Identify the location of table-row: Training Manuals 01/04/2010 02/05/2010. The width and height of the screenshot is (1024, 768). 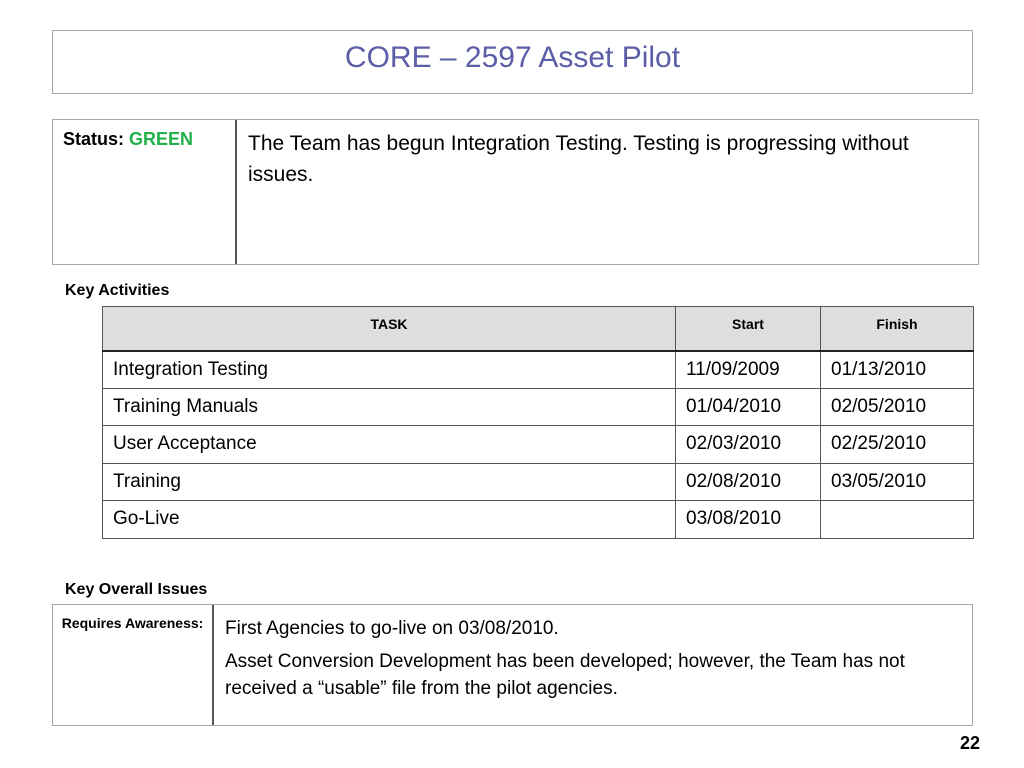
(538, 406).